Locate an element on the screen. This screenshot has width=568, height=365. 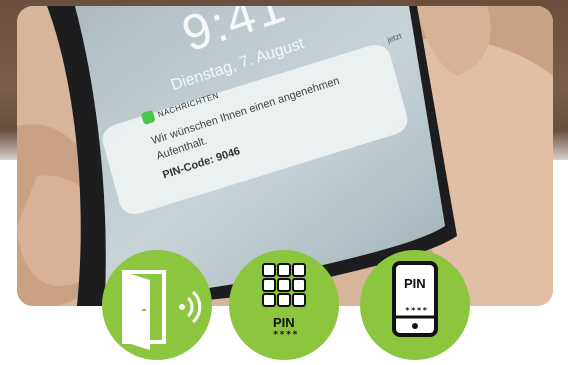
keypad-pin-label: PIN is located at coordinates (284, 322).